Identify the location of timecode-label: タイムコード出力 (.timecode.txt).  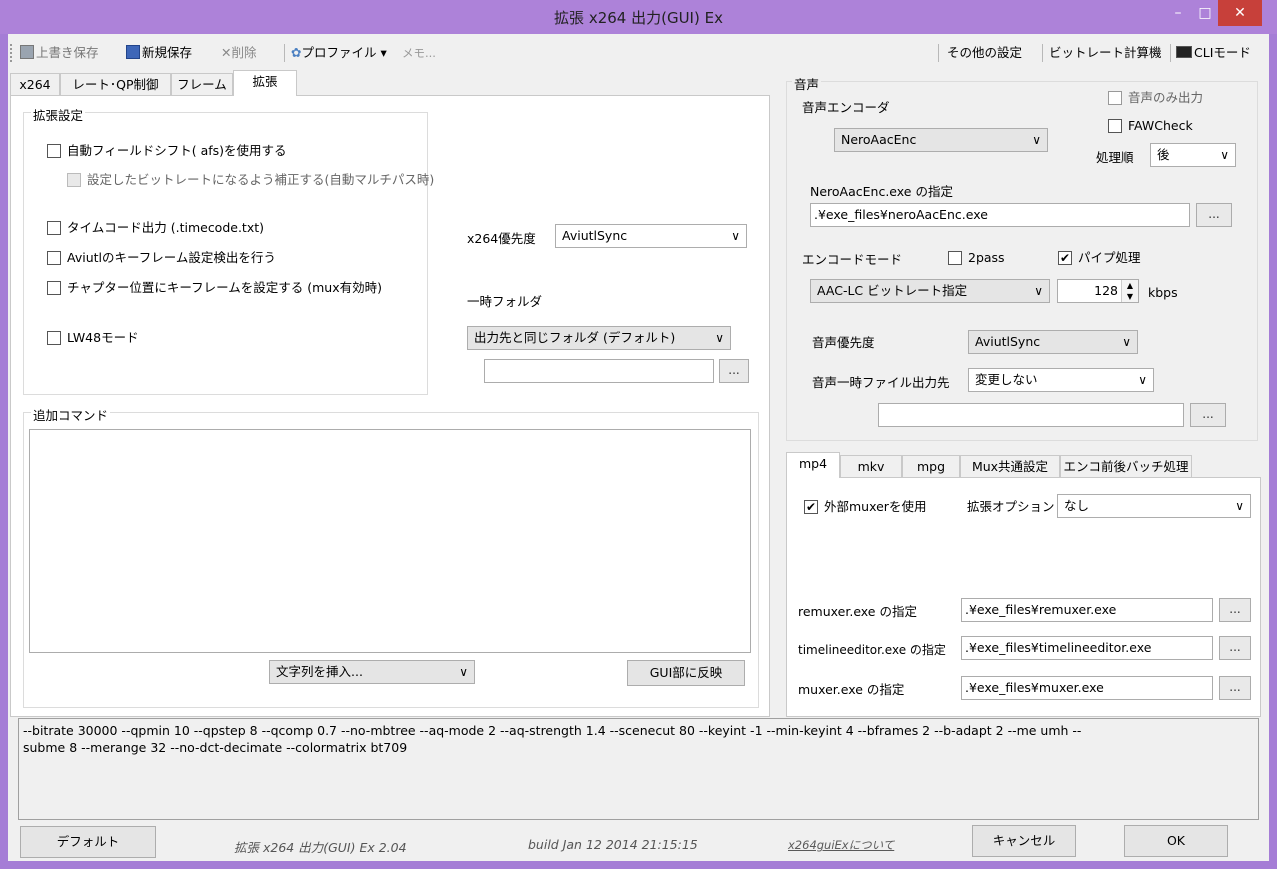
(166, 227).